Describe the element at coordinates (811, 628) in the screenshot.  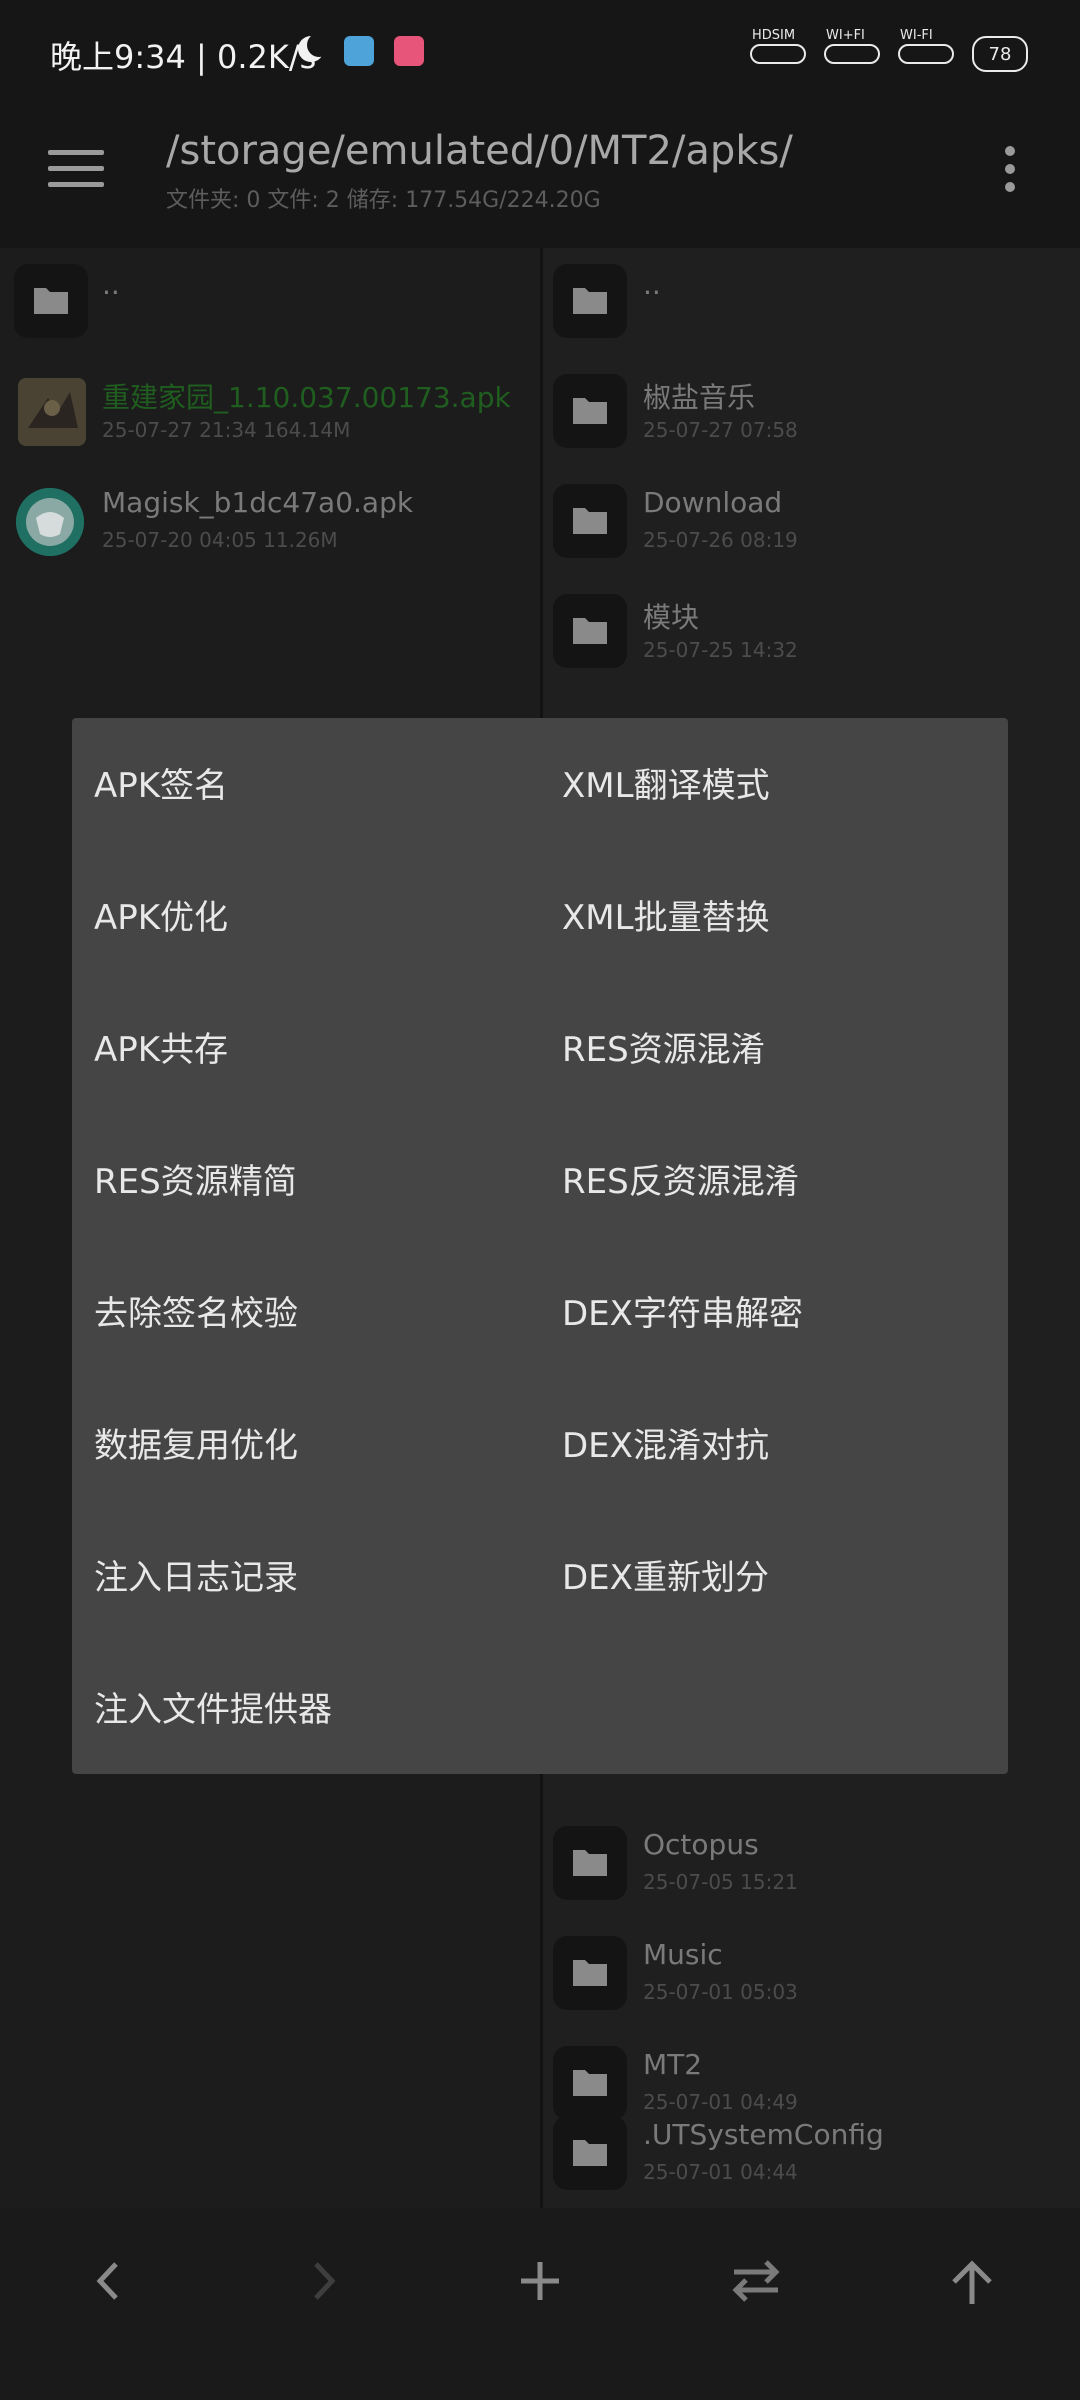
I see `list-item: 模块 25-07-25 14:32` at that location.